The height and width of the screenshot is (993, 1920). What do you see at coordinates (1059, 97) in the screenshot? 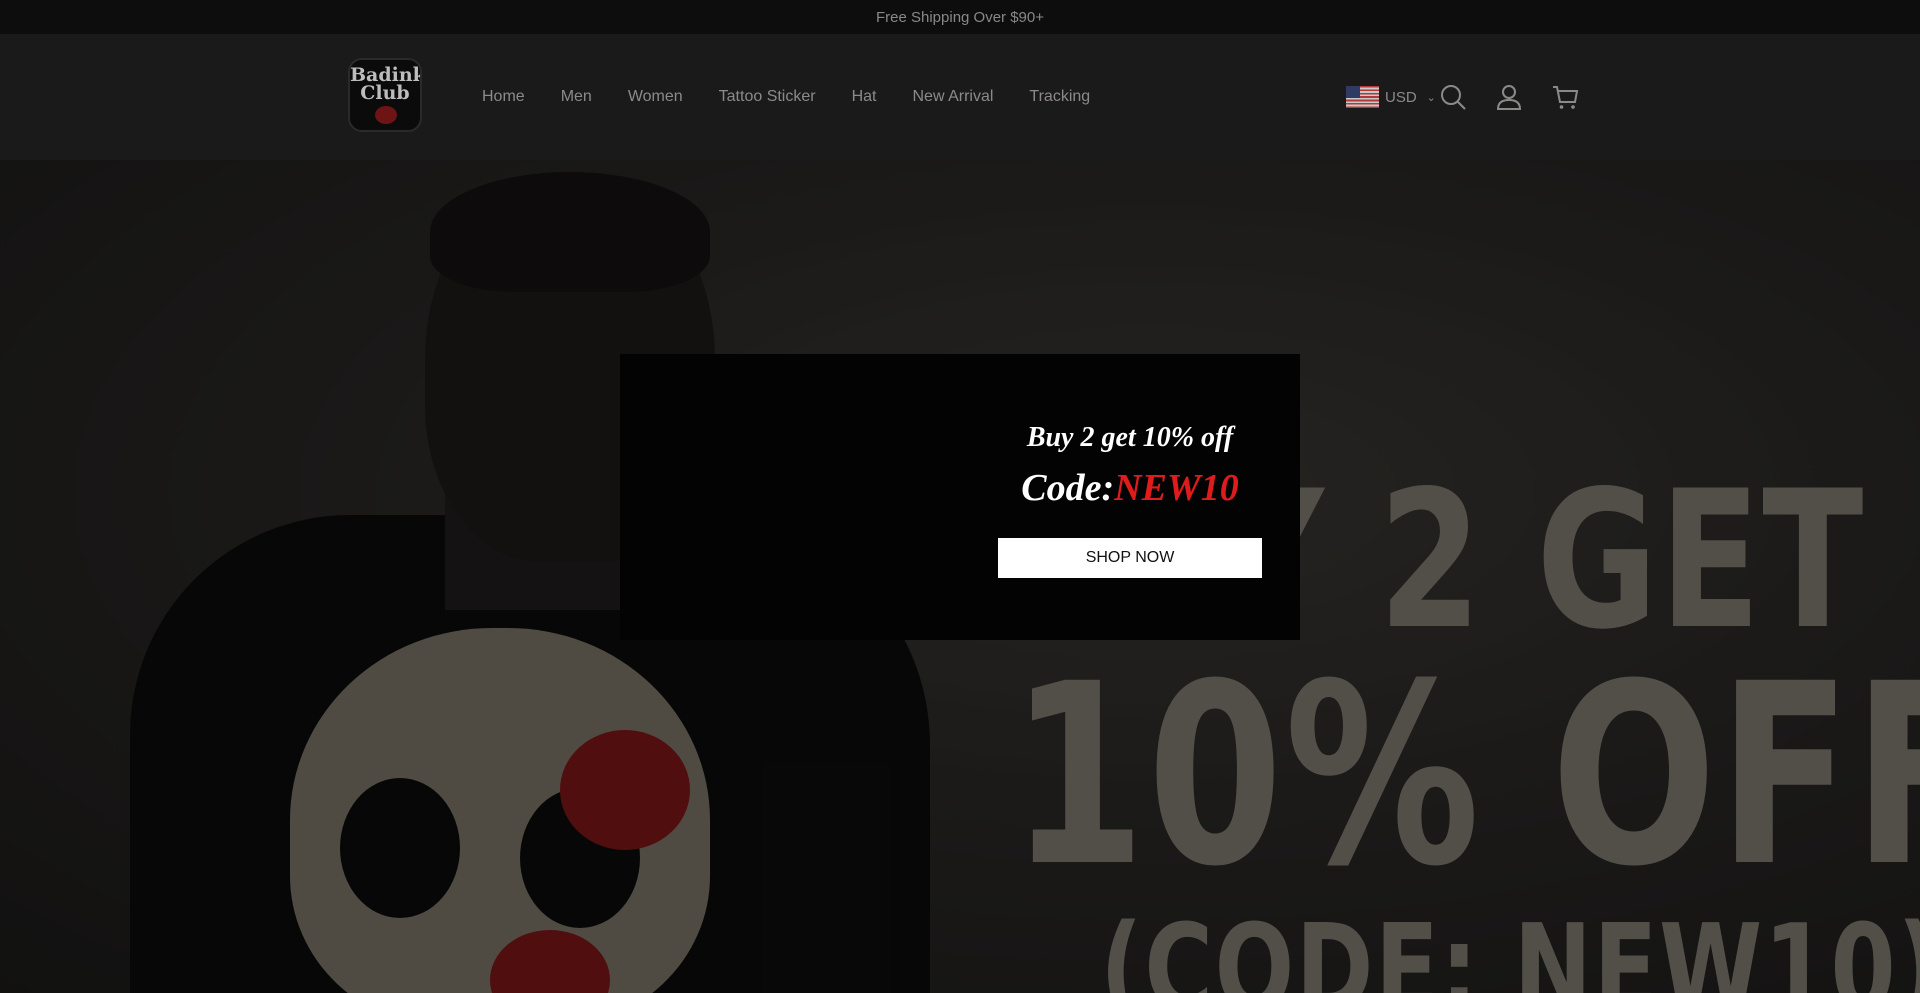
I see `nav-item-tracking: Tracking` at bounding box center [1059, 97].